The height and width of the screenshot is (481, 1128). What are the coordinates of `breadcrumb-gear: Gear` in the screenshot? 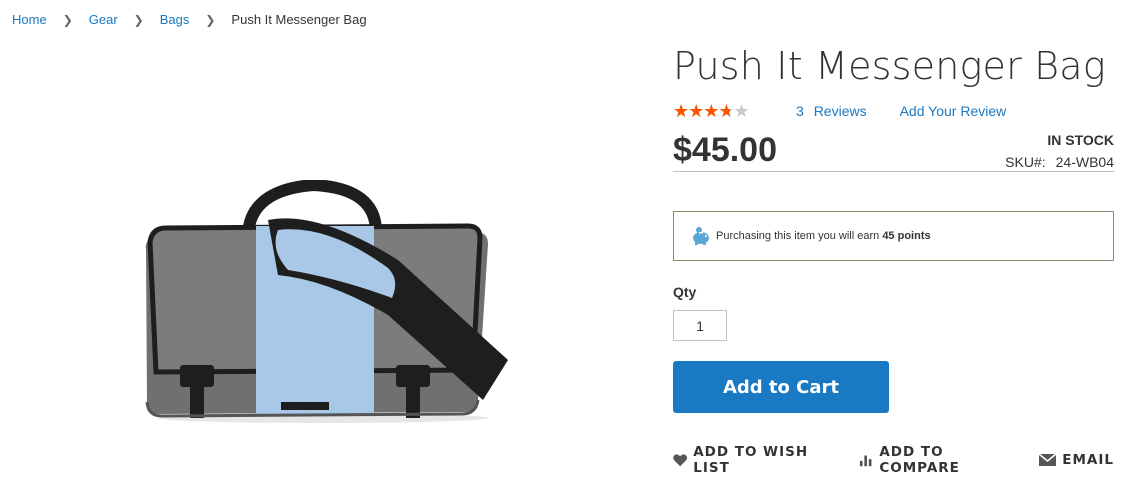 It's located at (103, 19).